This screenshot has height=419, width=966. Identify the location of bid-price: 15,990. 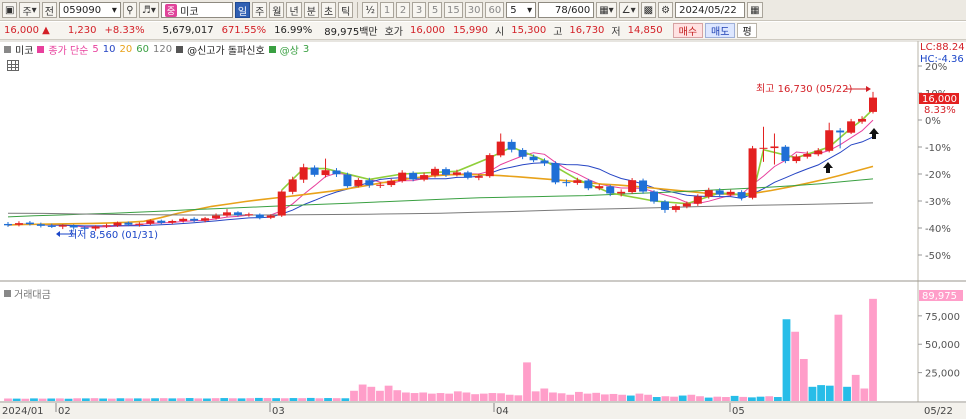
(471, 30).